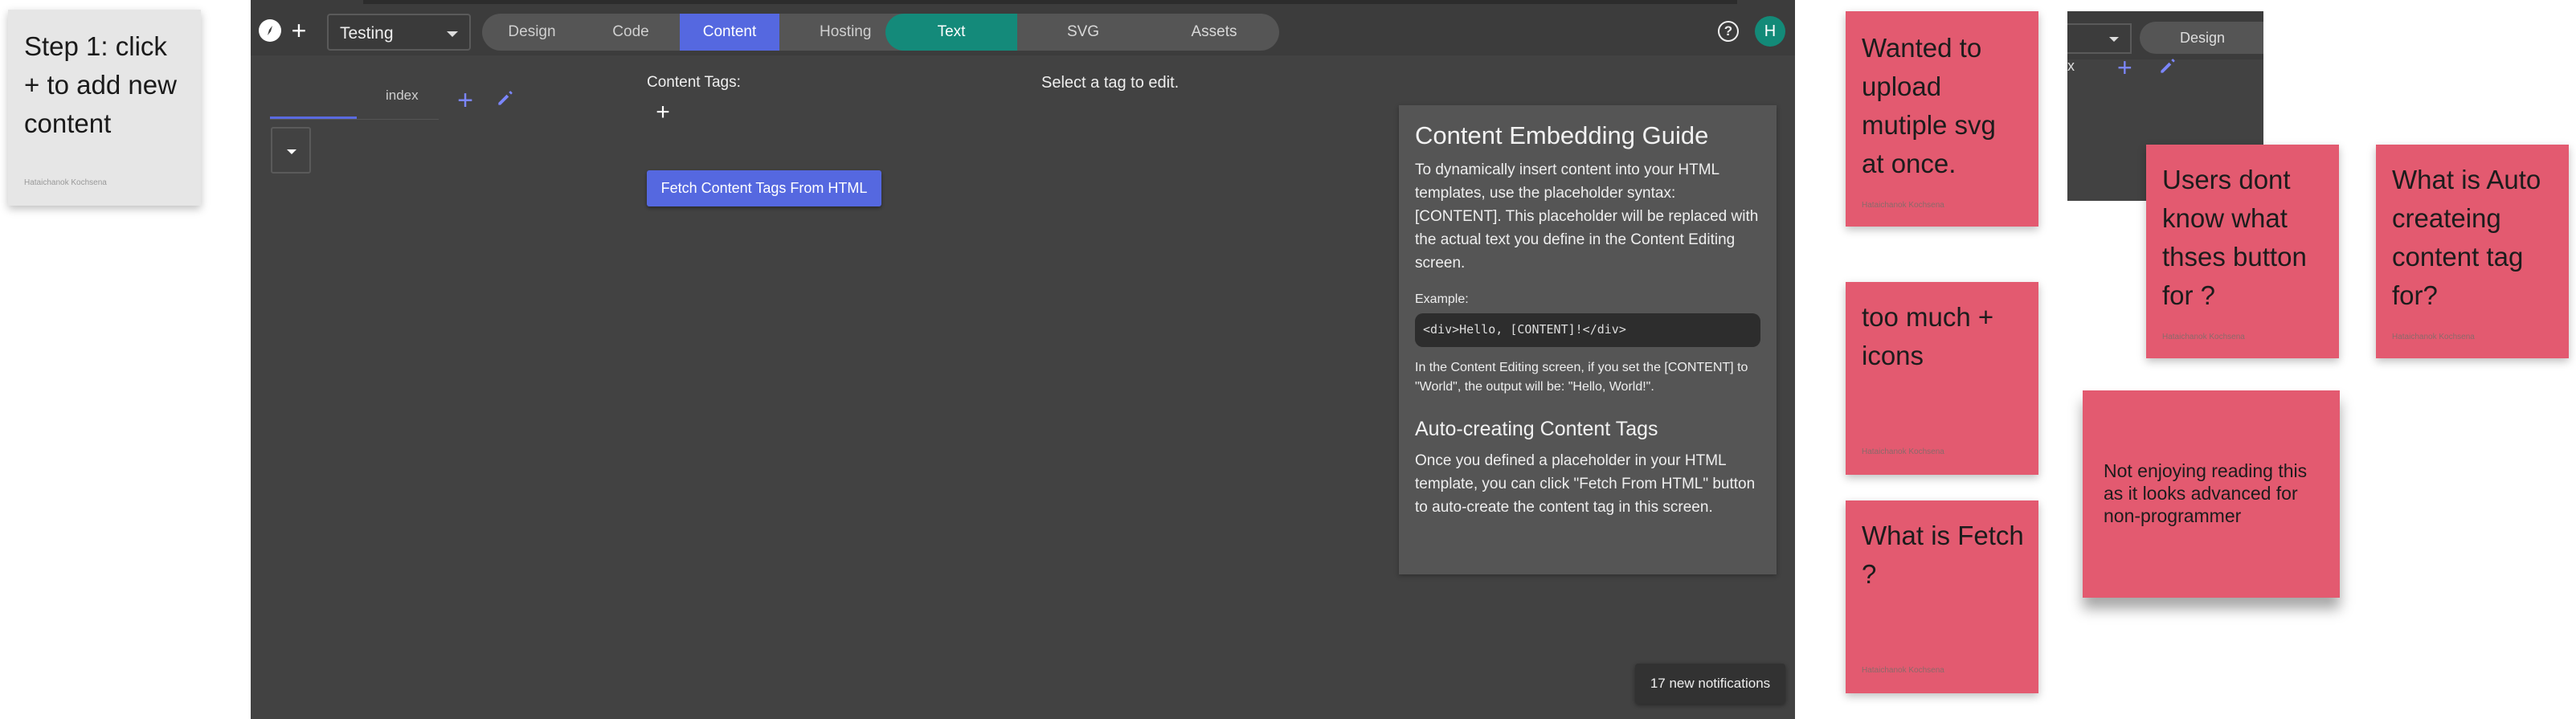 Image resolution: width=2576 pixels, height=719 pixels. Describe the element at coordinates (764, 188) in the screenshot. I see `fetch-content-tags-button: Fetch Content Tags From HTML` at that location.